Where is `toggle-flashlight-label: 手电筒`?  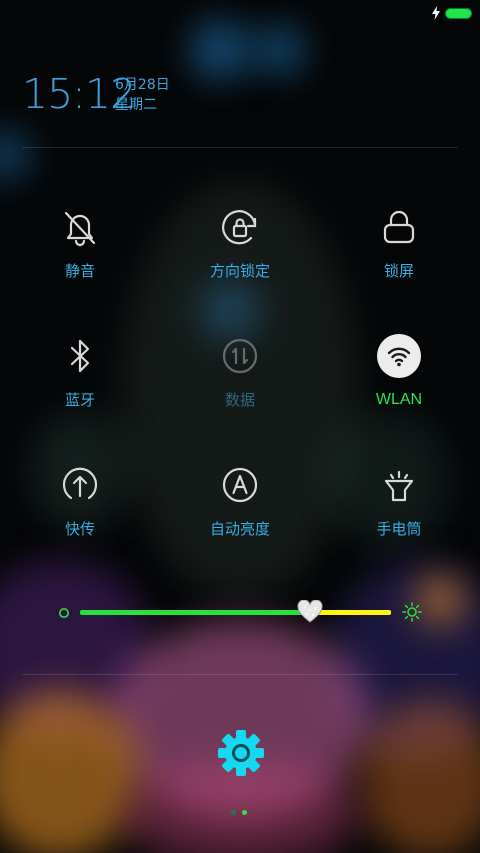
toggle-flashlight-label: 手电筒 is located at coordinates (399, 529).